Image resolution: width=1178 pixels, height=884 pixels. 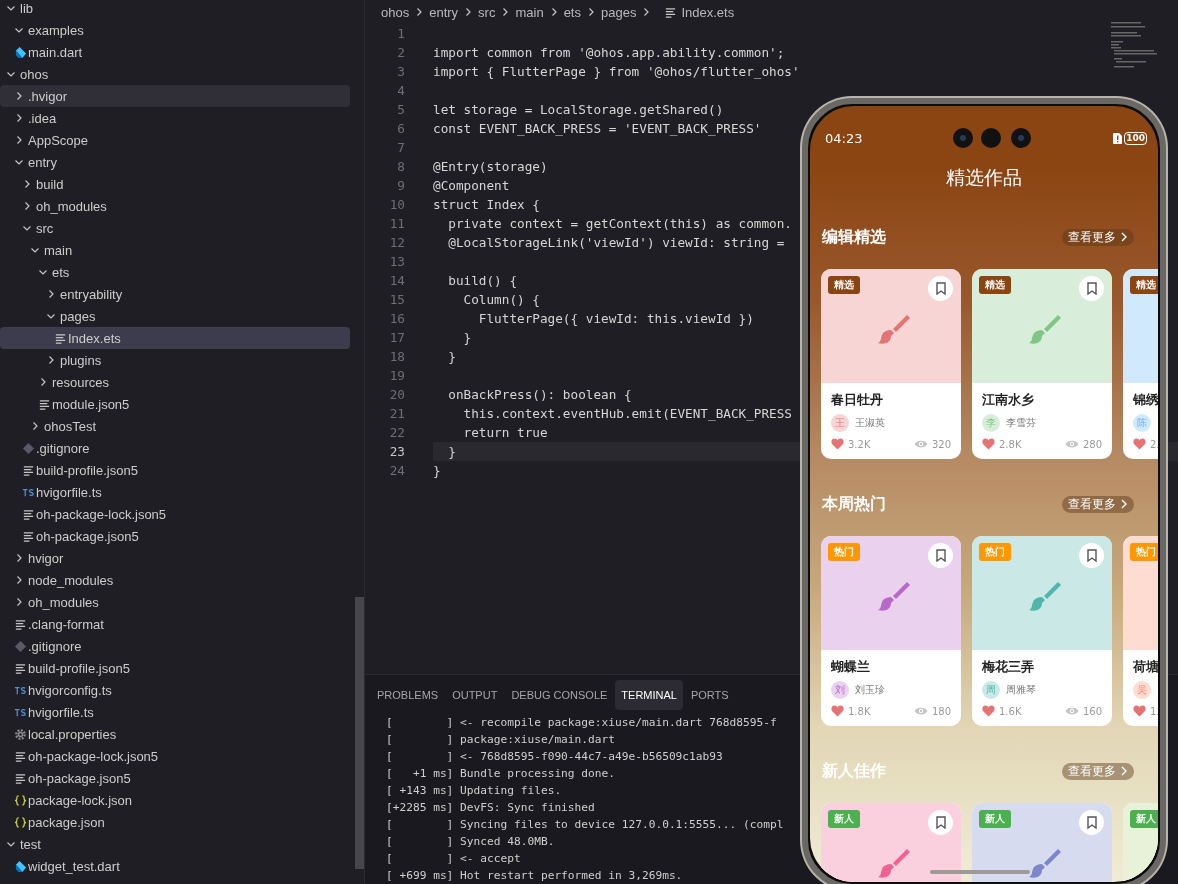 I want to click on artwork-card: 精选 锦绣 陈 2., so click(x=1140, y=364).